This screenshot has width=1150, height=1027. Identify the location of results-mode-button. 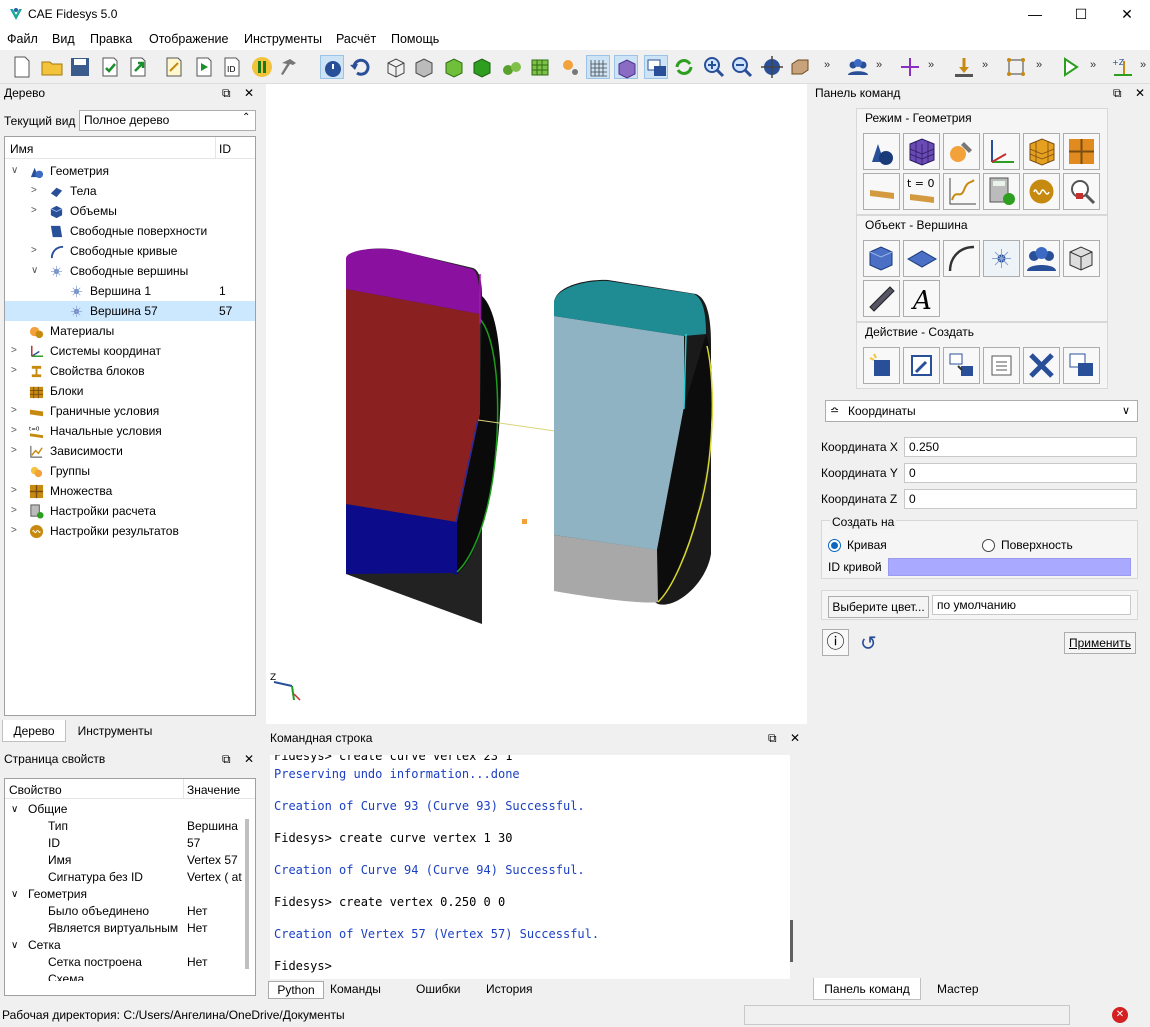
(1041, 191).